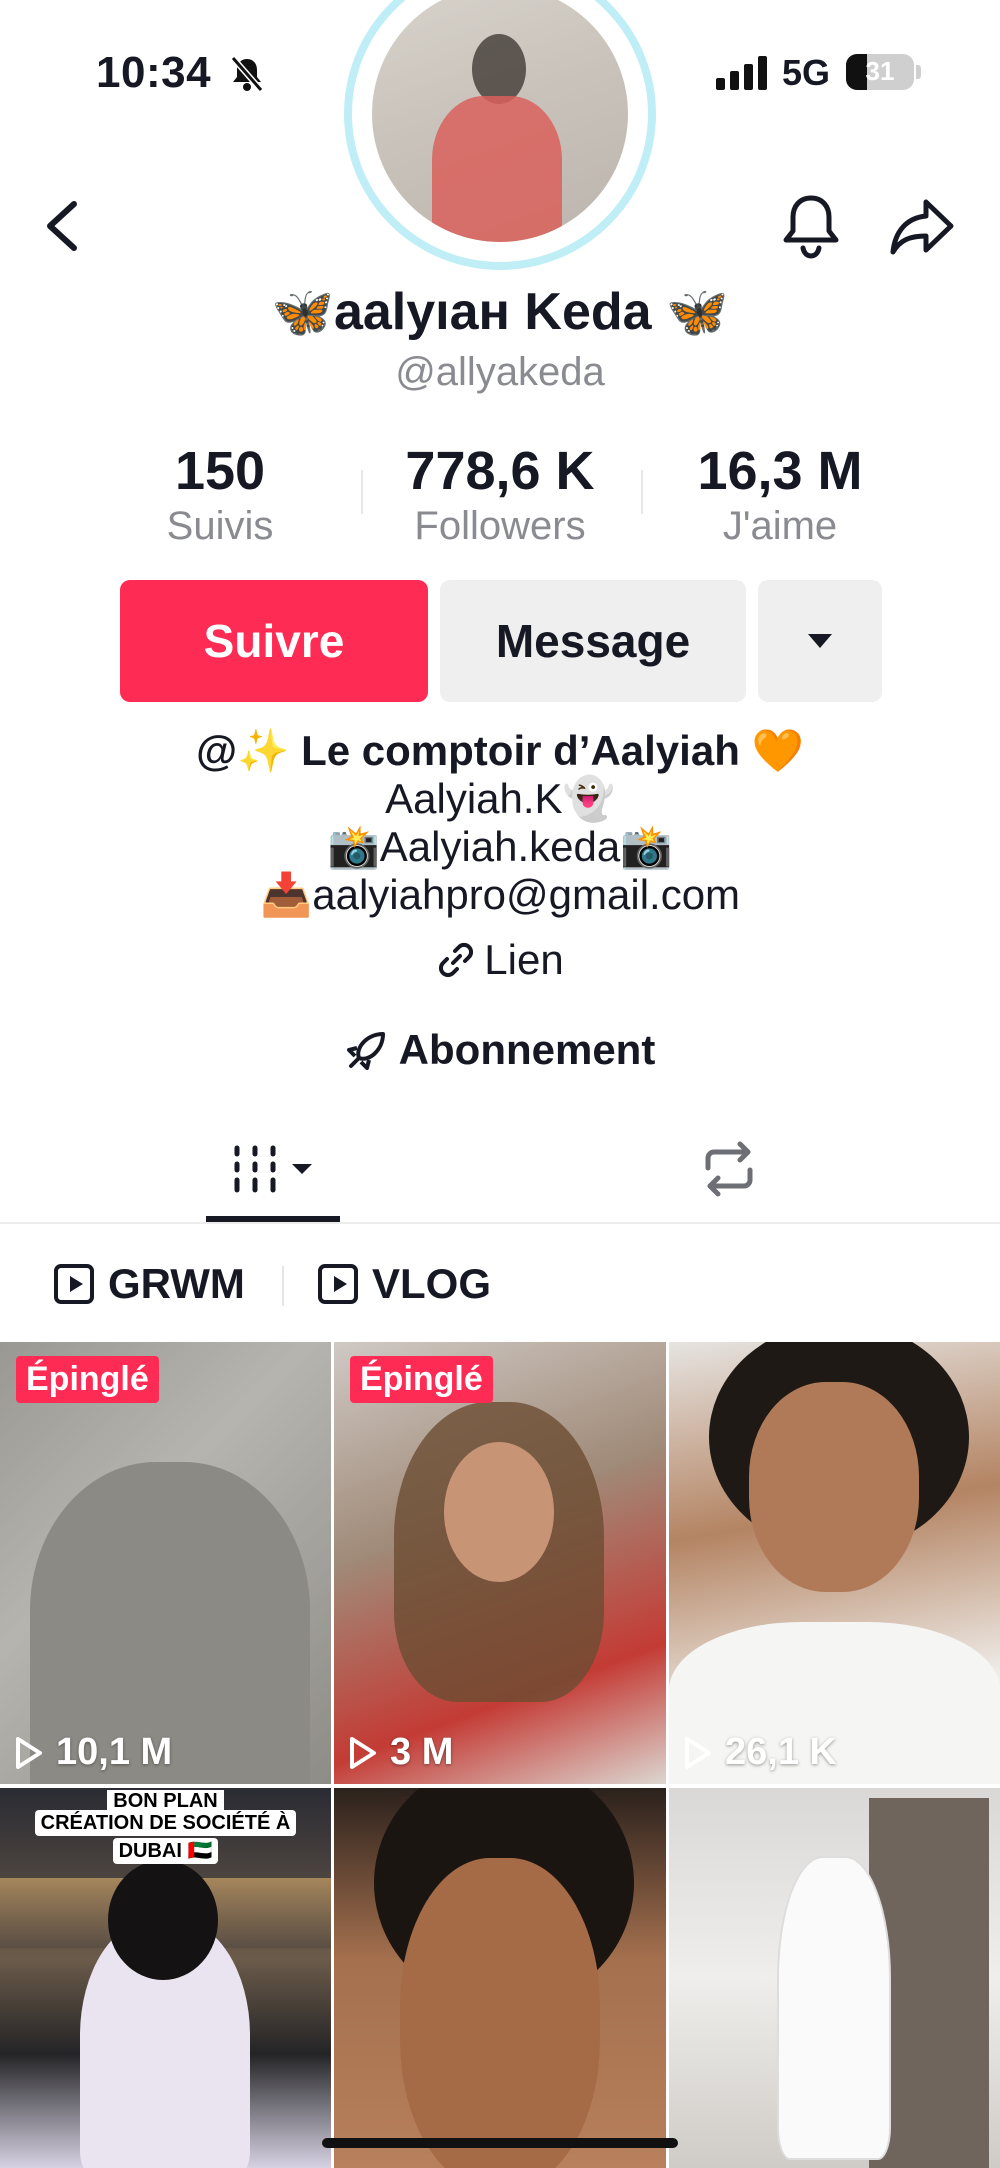  I want to click on battery-nub, so click(918, 72).